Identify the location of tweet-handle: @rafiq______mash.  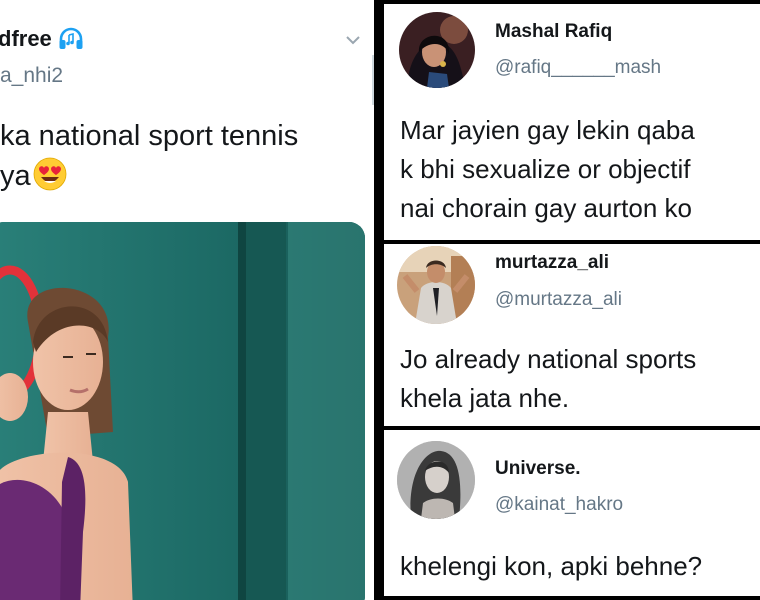
(578, 68).